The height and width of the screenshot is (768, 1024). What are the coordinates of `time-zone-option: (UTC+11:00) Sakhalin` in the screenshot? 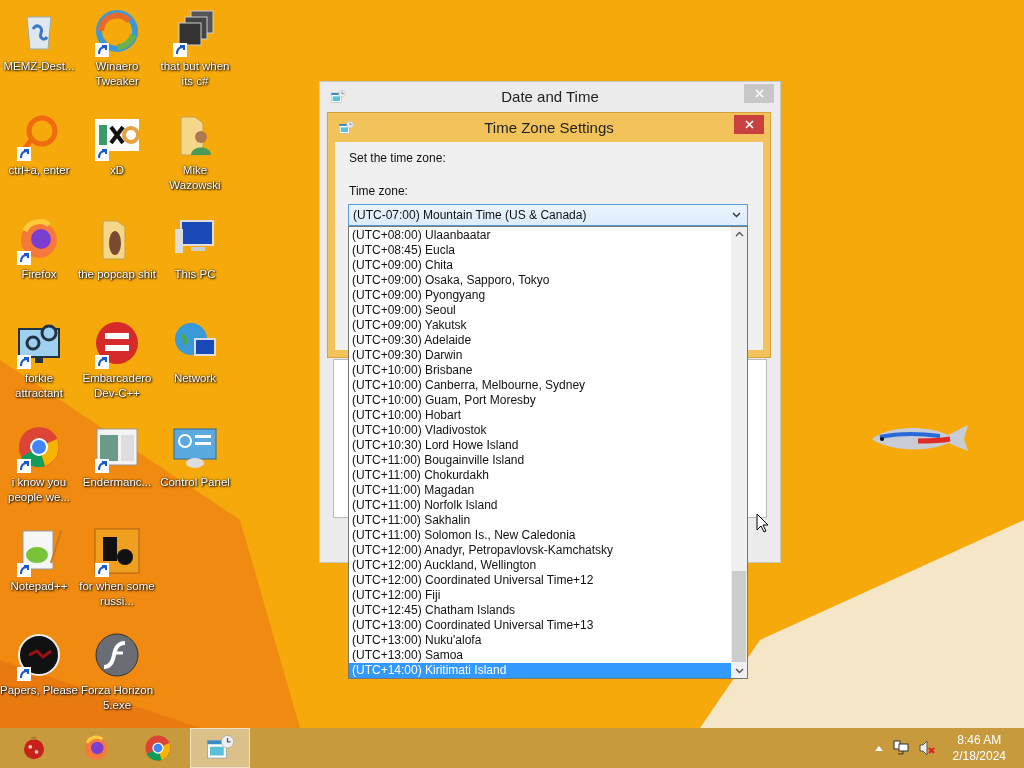 It's located at (540, 520).